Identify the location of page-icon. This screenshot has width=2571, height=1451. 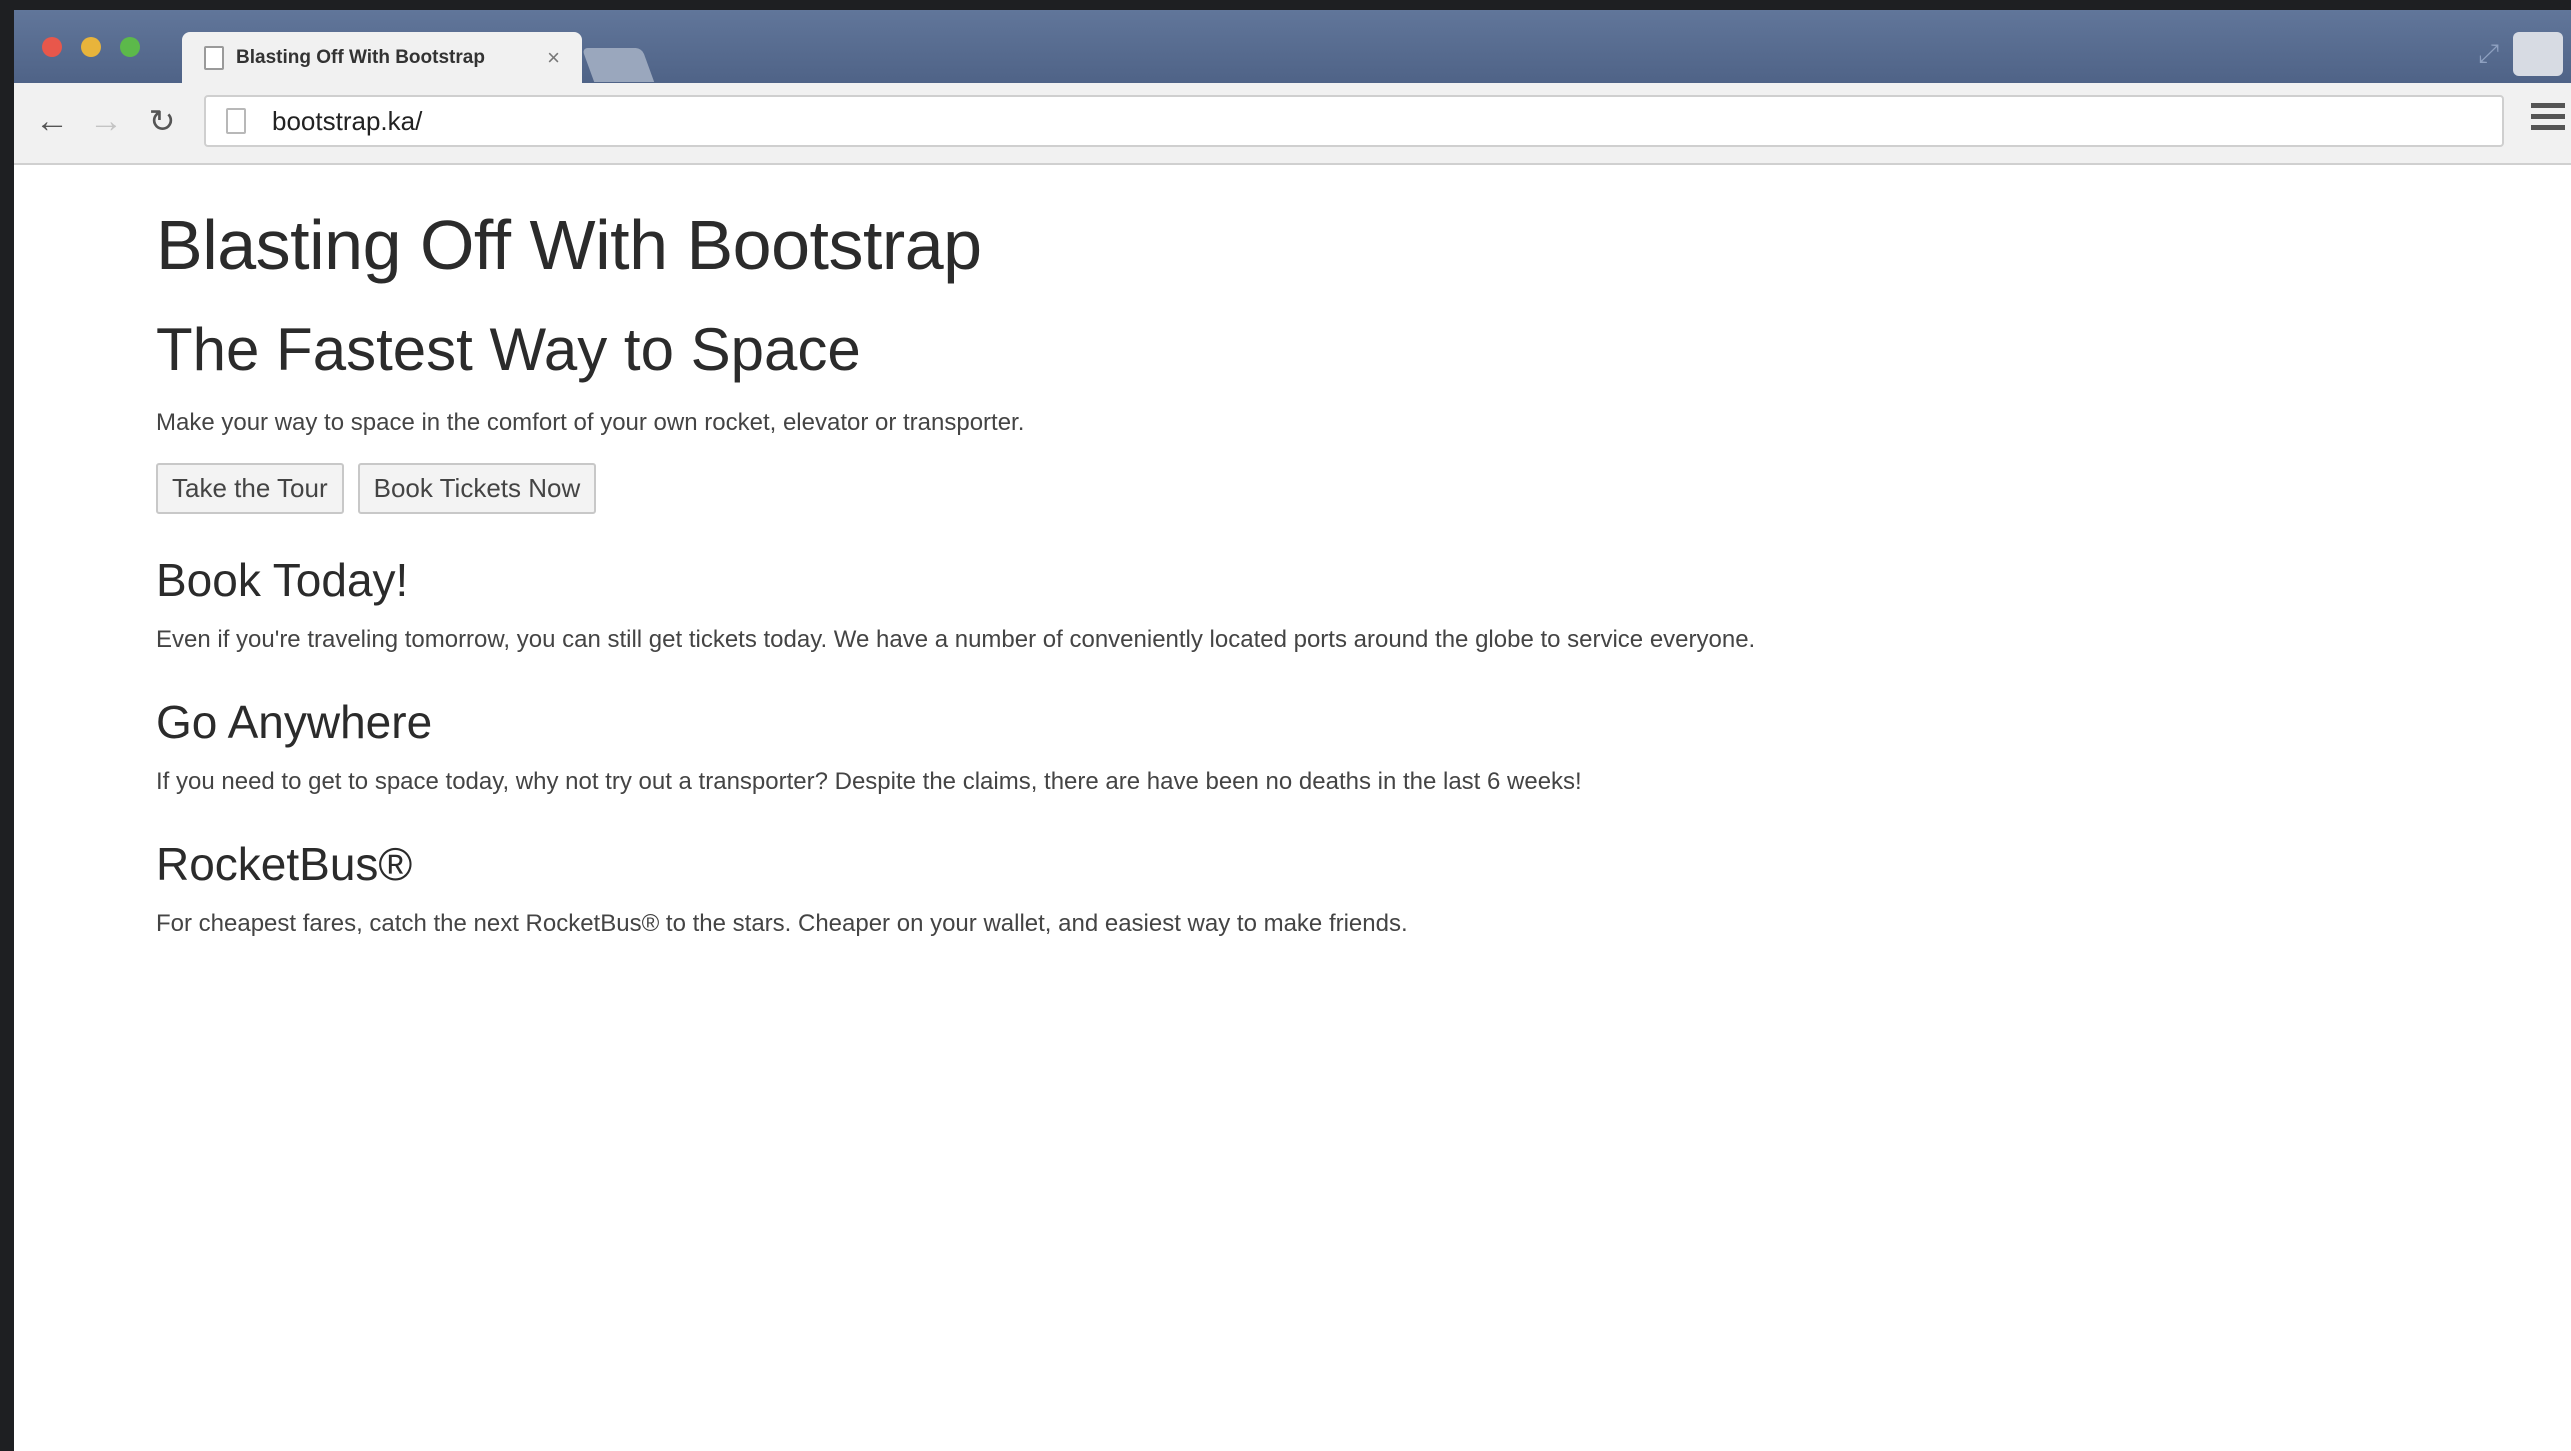
(236, 121).